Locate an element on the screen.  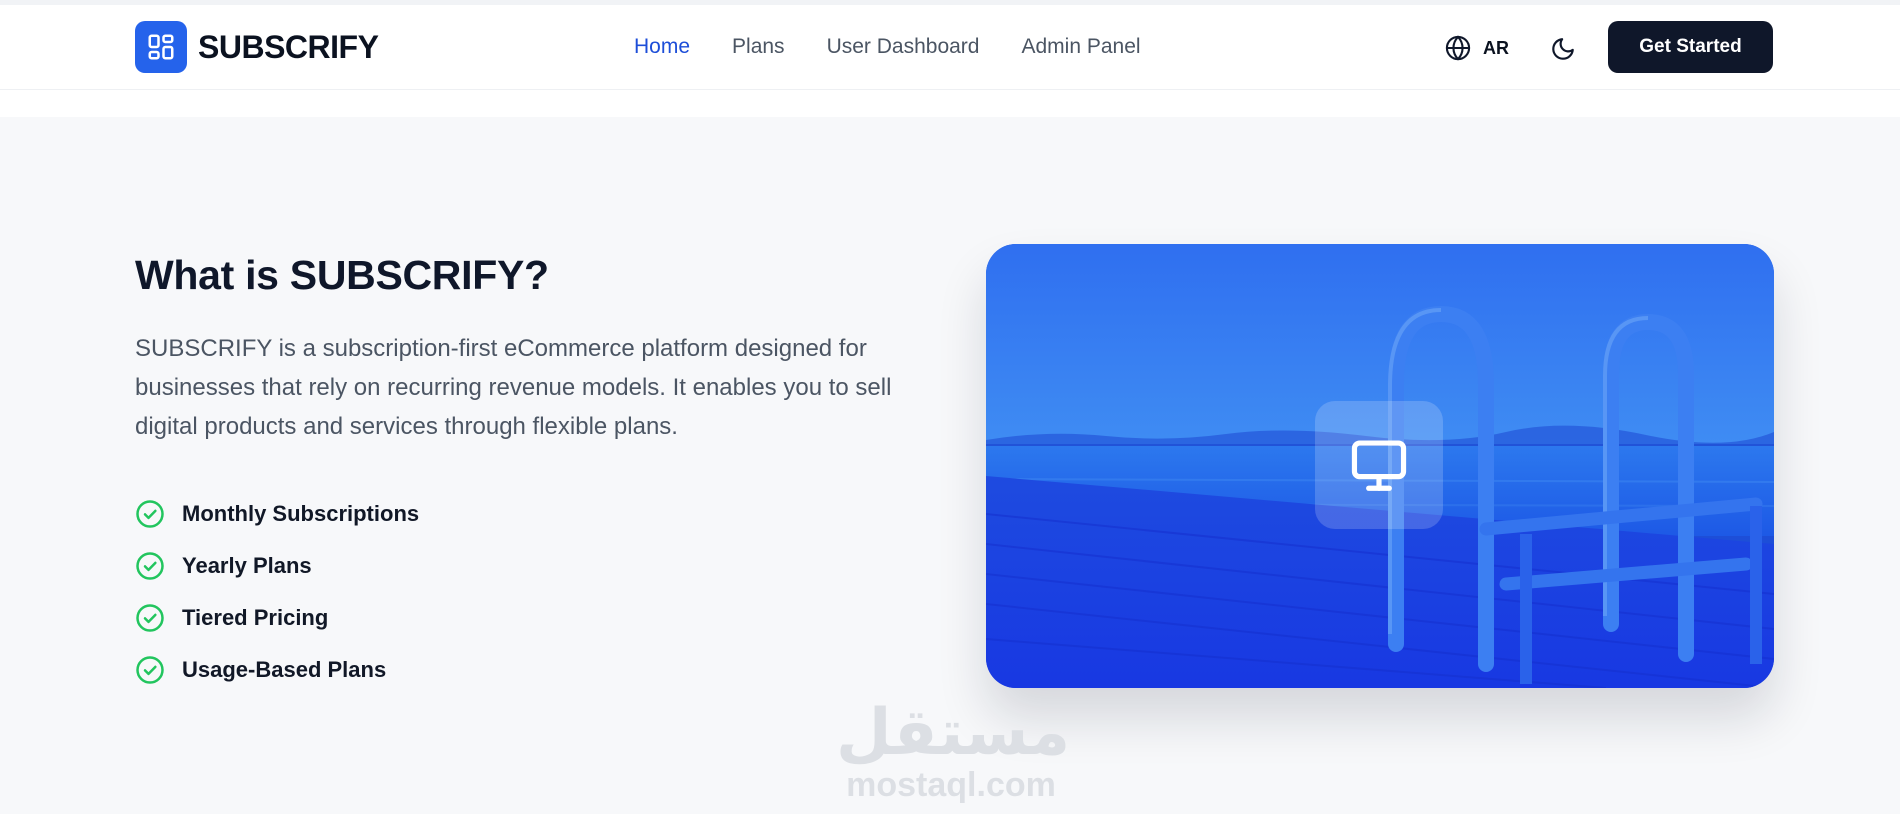
monitor-icon-tile is located at coordinates (1379, 465).